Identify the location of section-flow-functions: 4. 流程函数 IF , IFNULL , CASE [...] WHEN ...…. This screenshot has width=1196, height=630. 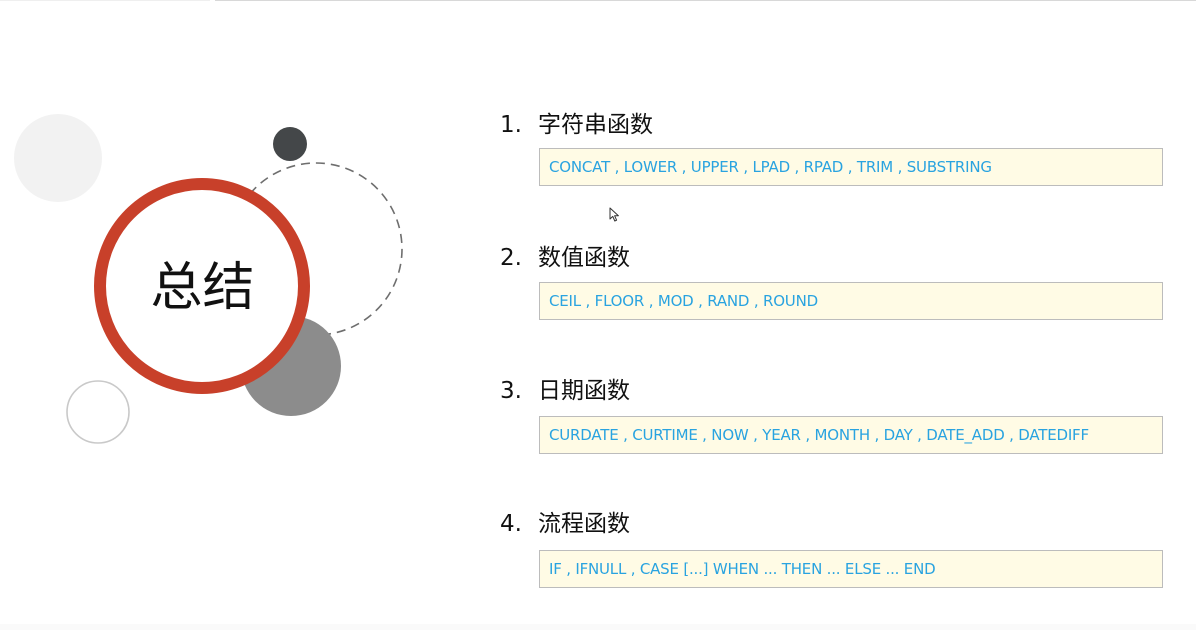
(835, 547).